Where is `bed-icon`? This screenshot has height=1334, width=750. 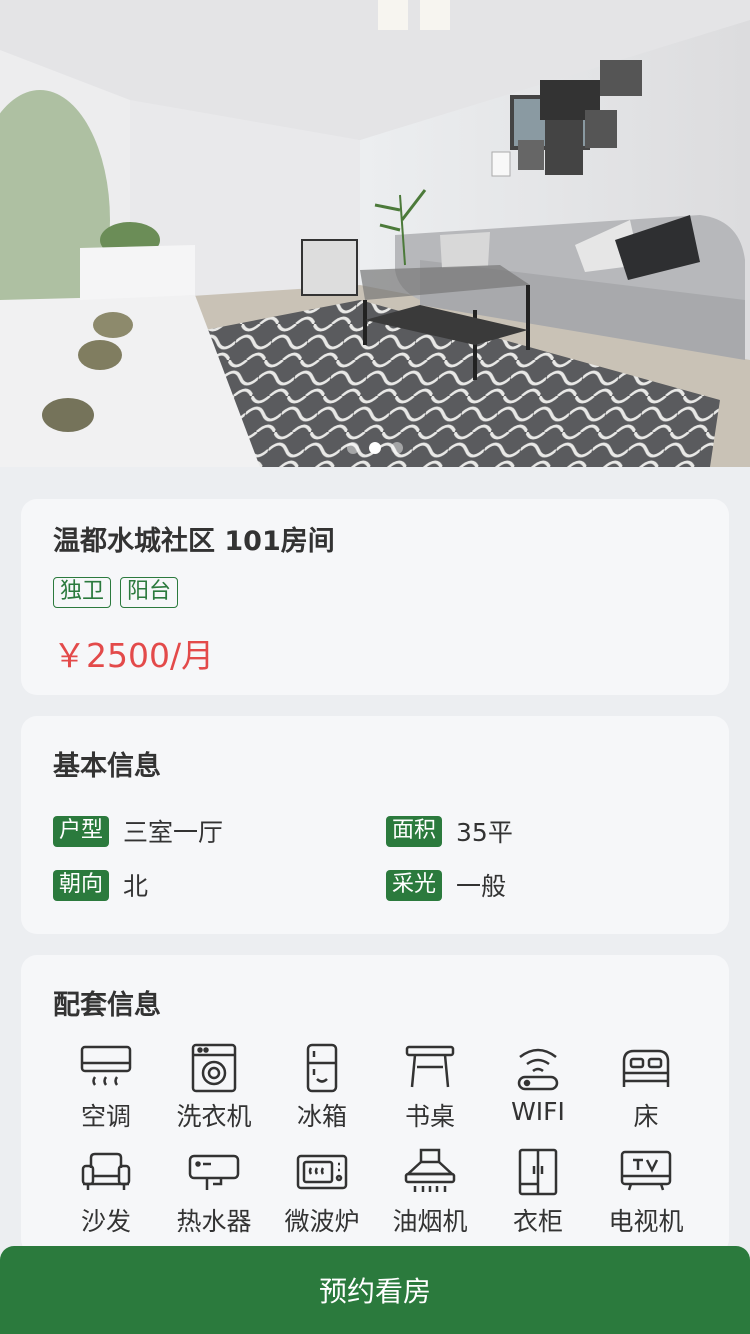 bed-icon is located at coordinates (646, 1068).